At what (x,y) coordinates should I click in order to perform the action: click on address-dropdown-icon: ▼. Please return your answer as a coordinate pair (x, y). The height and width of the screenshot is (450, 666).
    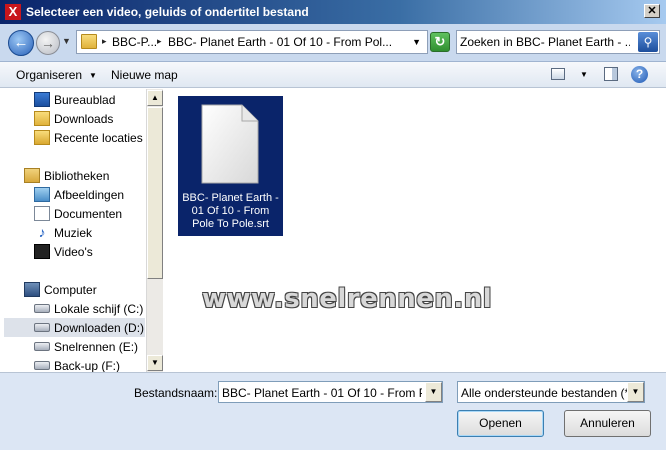
    Looking at the image, I should click on (416, 42).